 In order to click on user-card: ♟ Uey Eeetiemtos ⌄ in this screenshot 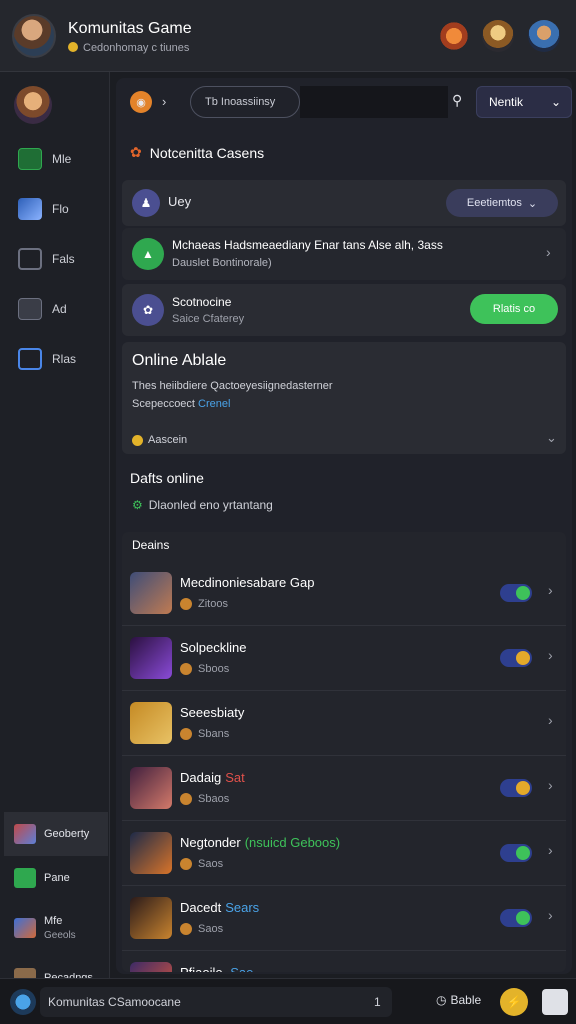, I will do `click(344, 203)`.